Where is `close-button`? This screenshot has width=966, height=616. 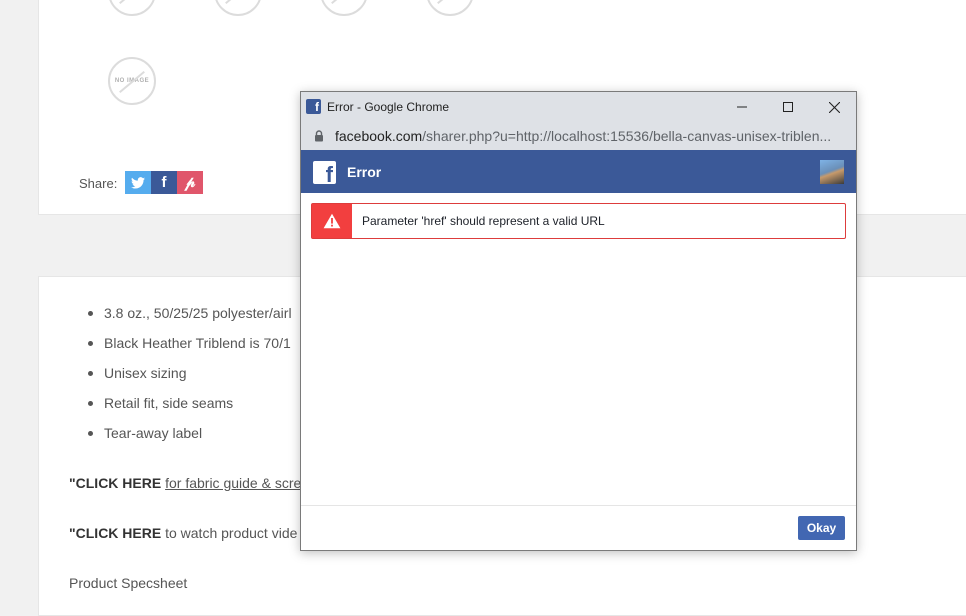 close-button is located at coordinates (833, 107).